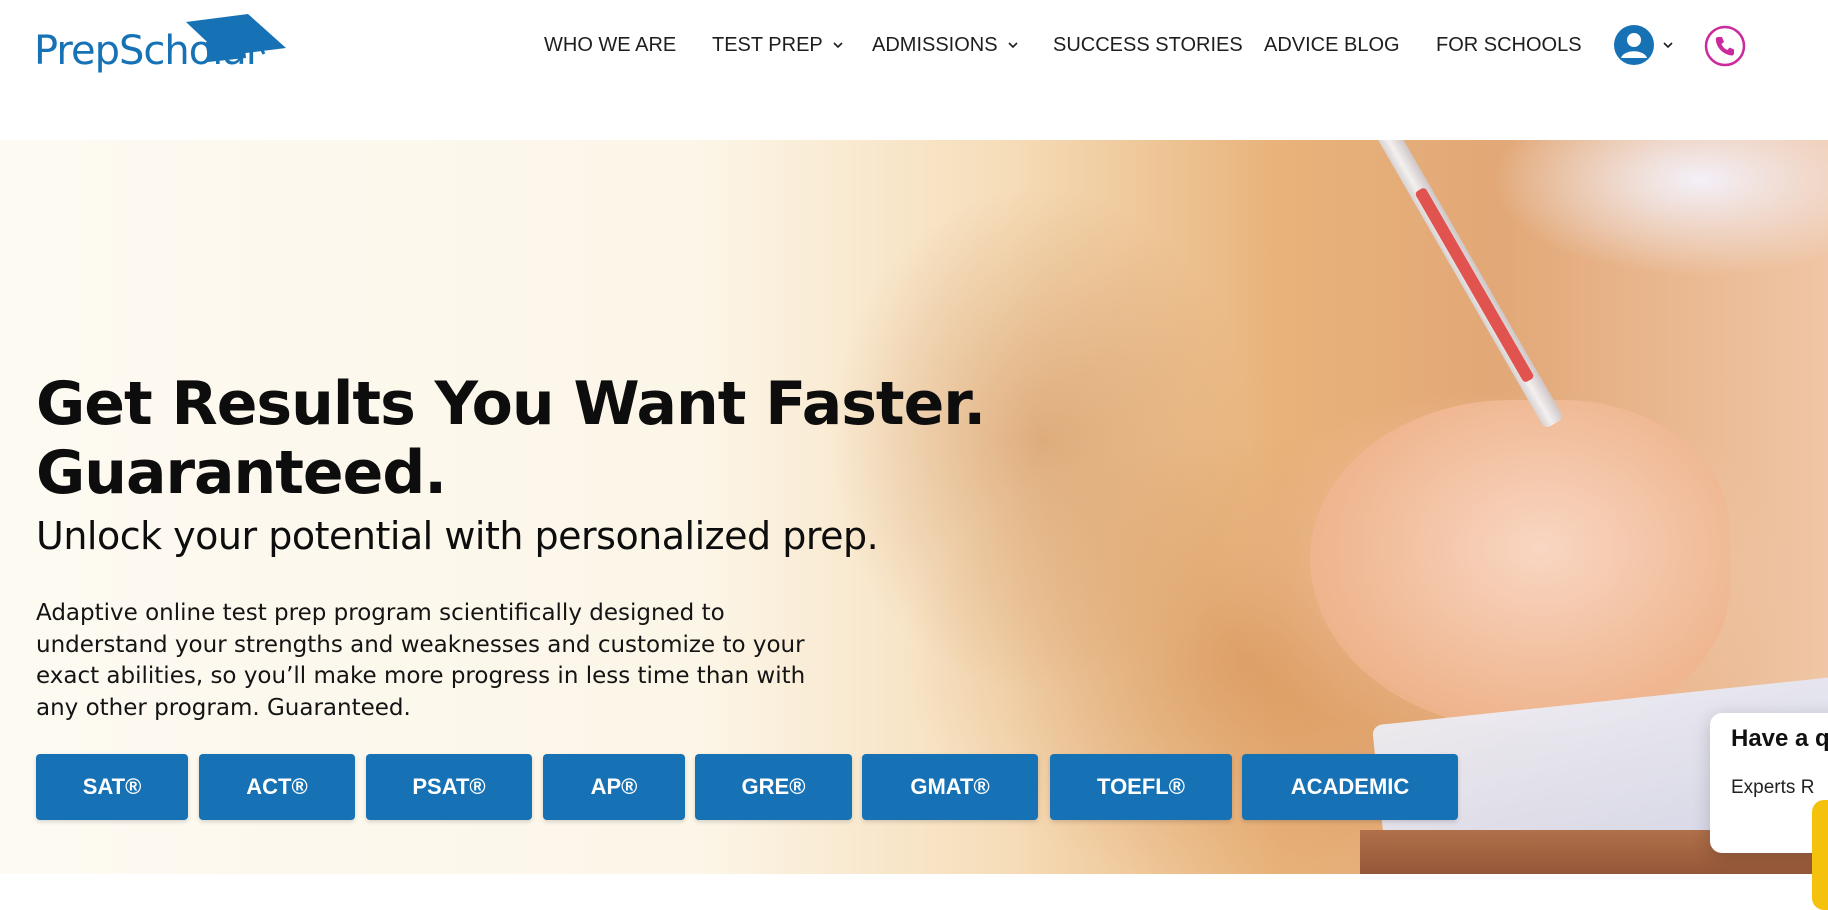  I want to click on nav-success-stories: SUCCESS STORIES, so click(1148, 45).